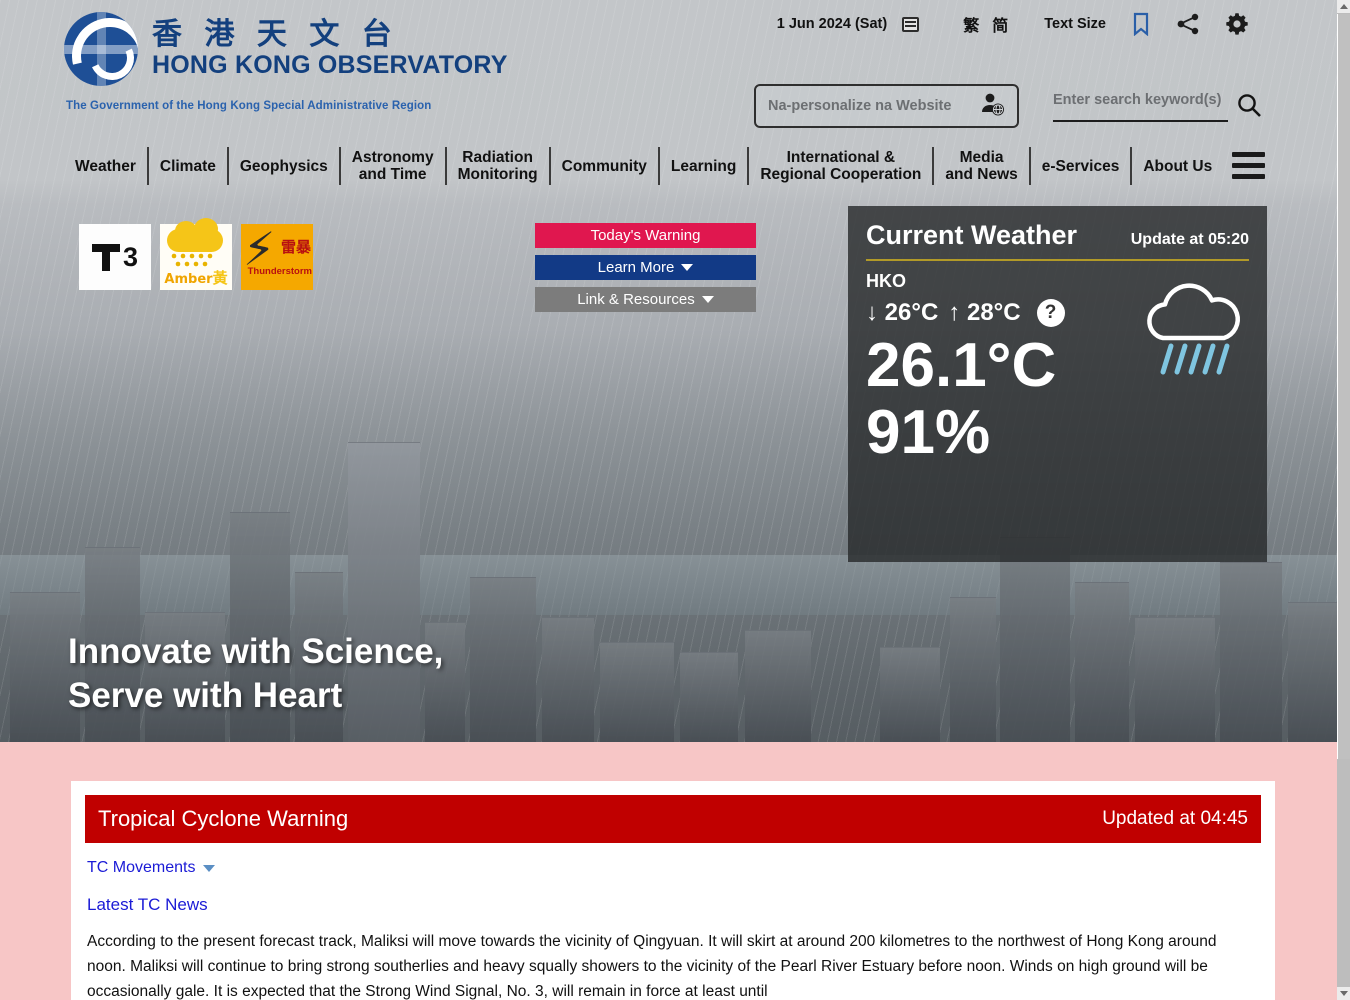 This screenshot has width=1350, height=1000. I want to click on current-humidity: 91%, so click(928, 433).